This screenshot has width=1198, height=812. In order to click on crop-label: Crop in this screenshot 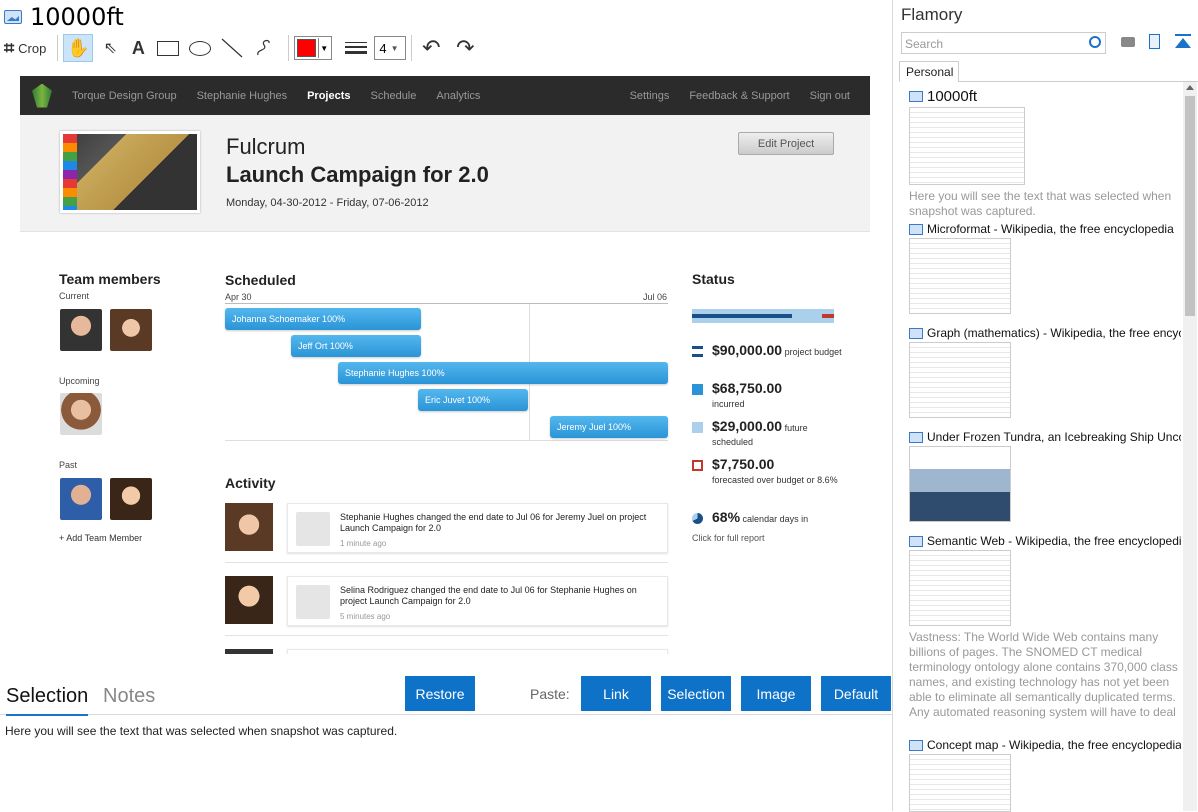, I will do `click(32, 48)`.